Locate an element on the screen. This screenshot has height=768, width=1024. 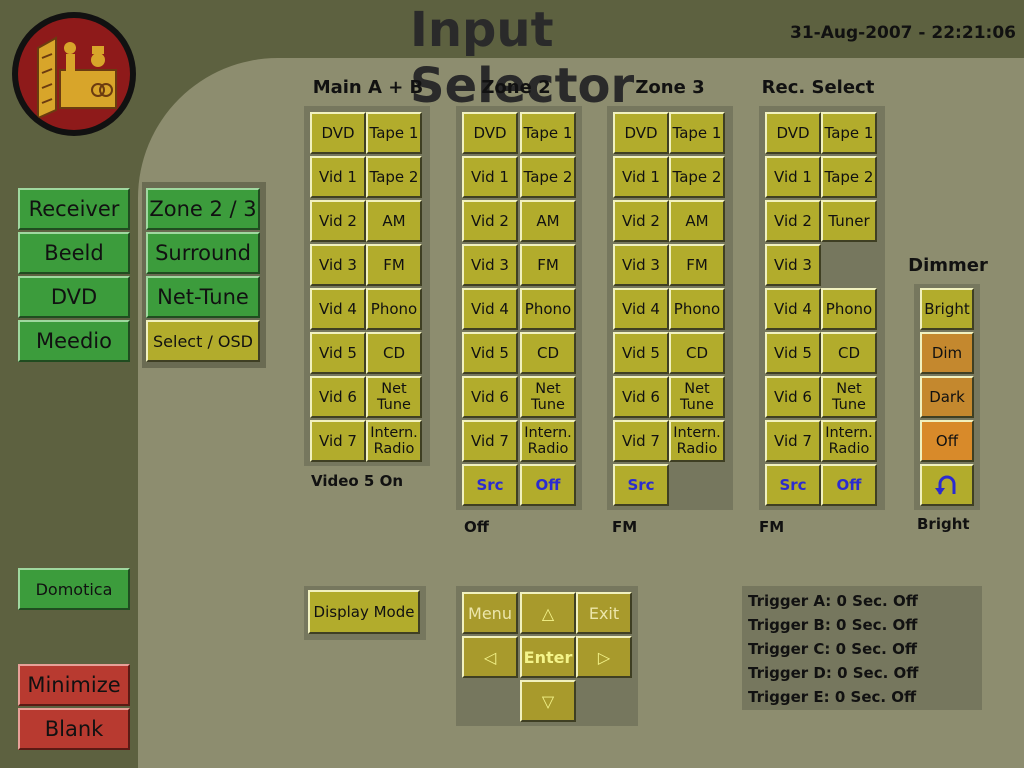
rec-src-button: Src is located at coordinates (793, 485).